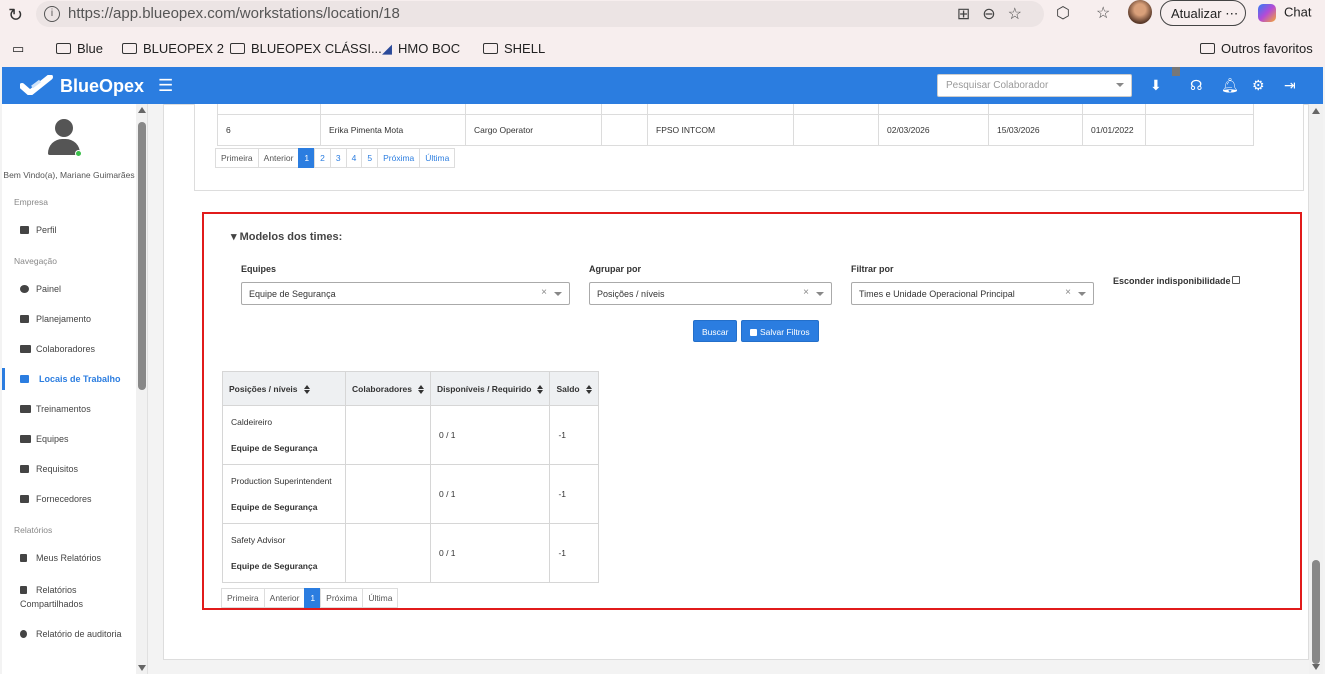  What do you see at coordinates (370, 158) in the screenshot?
I see `pager-page-5: 5` at bounding box center [370, 158].